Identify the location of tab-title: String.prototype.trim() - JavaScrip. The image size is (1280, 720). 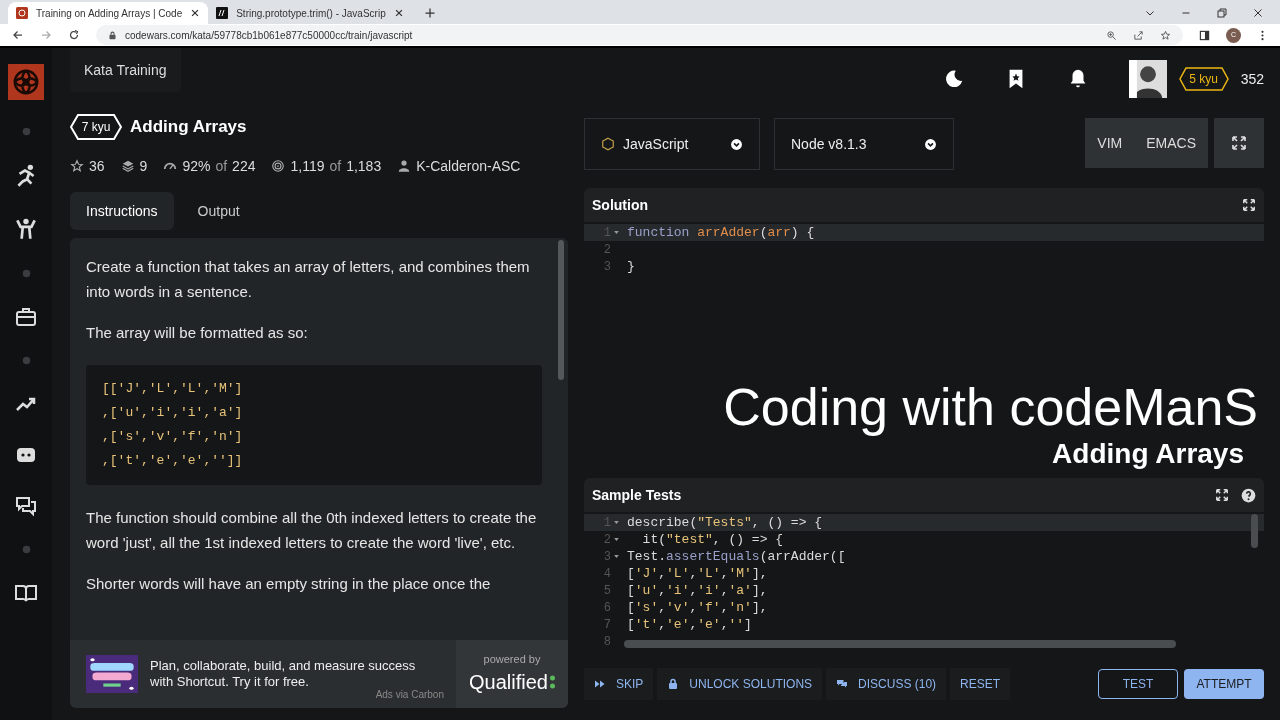
(311, 13).